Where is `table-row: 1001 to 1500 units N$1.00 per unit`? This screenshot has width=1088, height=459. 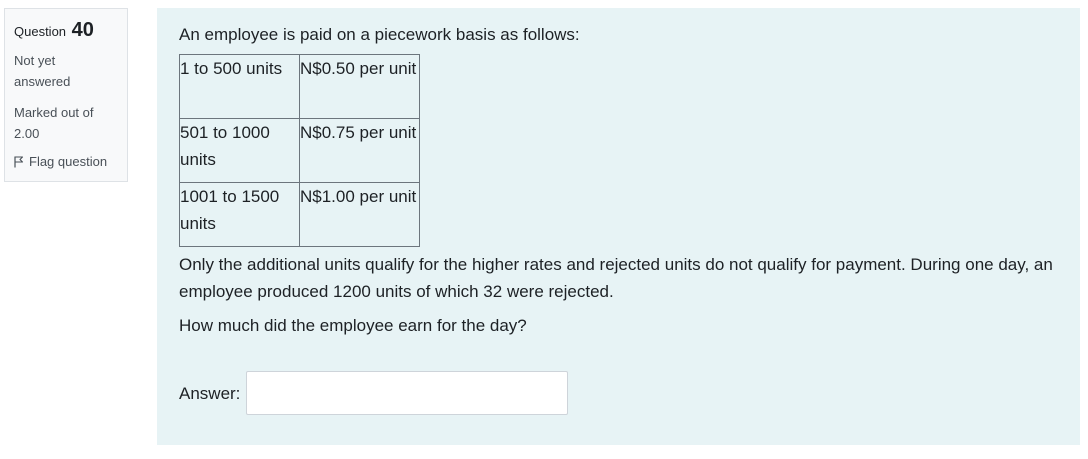
table-row: 1001 to 1500 units N$1.00 per unit is located at coordinates (299, 214).